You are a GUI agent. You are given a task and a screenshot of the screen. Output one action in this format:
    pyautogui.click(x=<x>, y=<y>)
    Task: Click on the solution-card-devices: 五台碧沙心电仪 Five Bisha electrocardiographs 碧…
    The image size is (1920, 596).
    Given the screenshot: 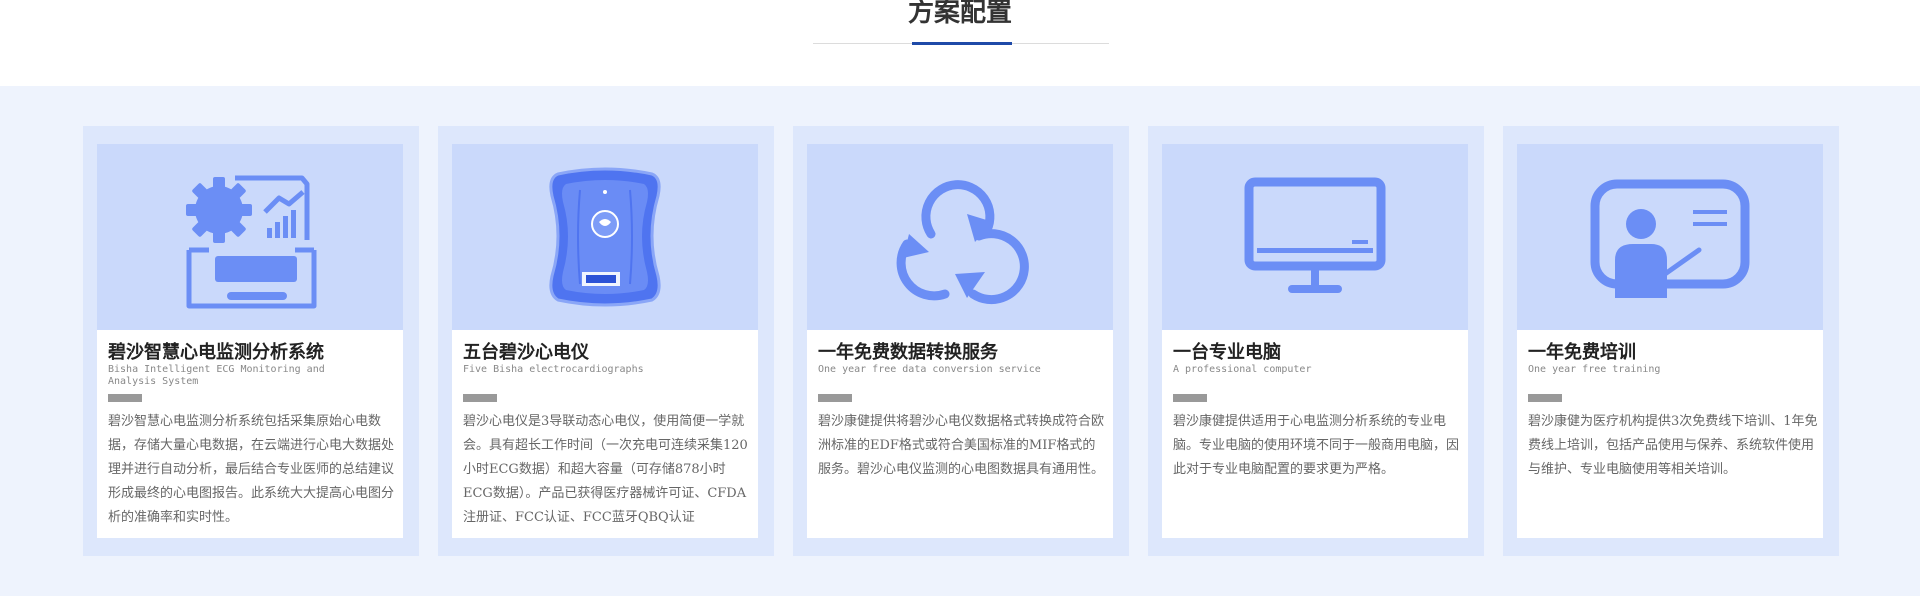 What is the action you would take?
    pyautogui.click(x=606, y=341)
    